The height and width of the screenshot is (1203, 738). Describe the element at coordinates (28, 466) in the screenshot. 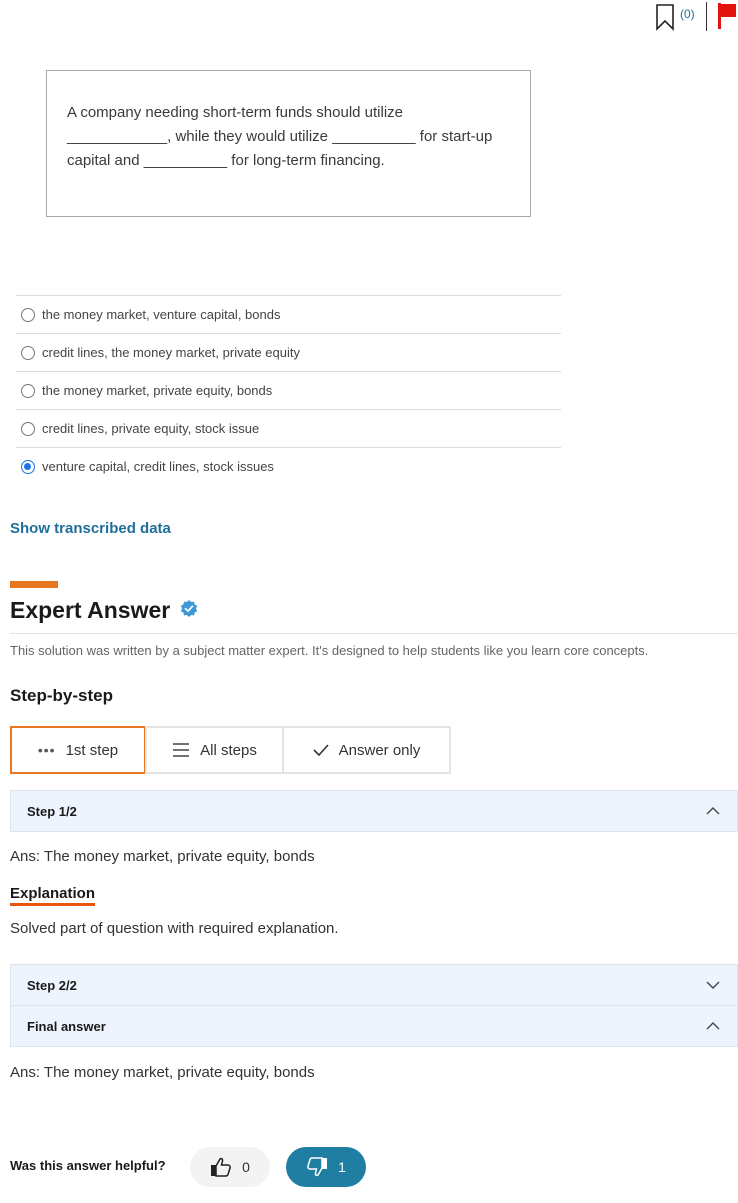

I see `radio-button-selected` at that location.